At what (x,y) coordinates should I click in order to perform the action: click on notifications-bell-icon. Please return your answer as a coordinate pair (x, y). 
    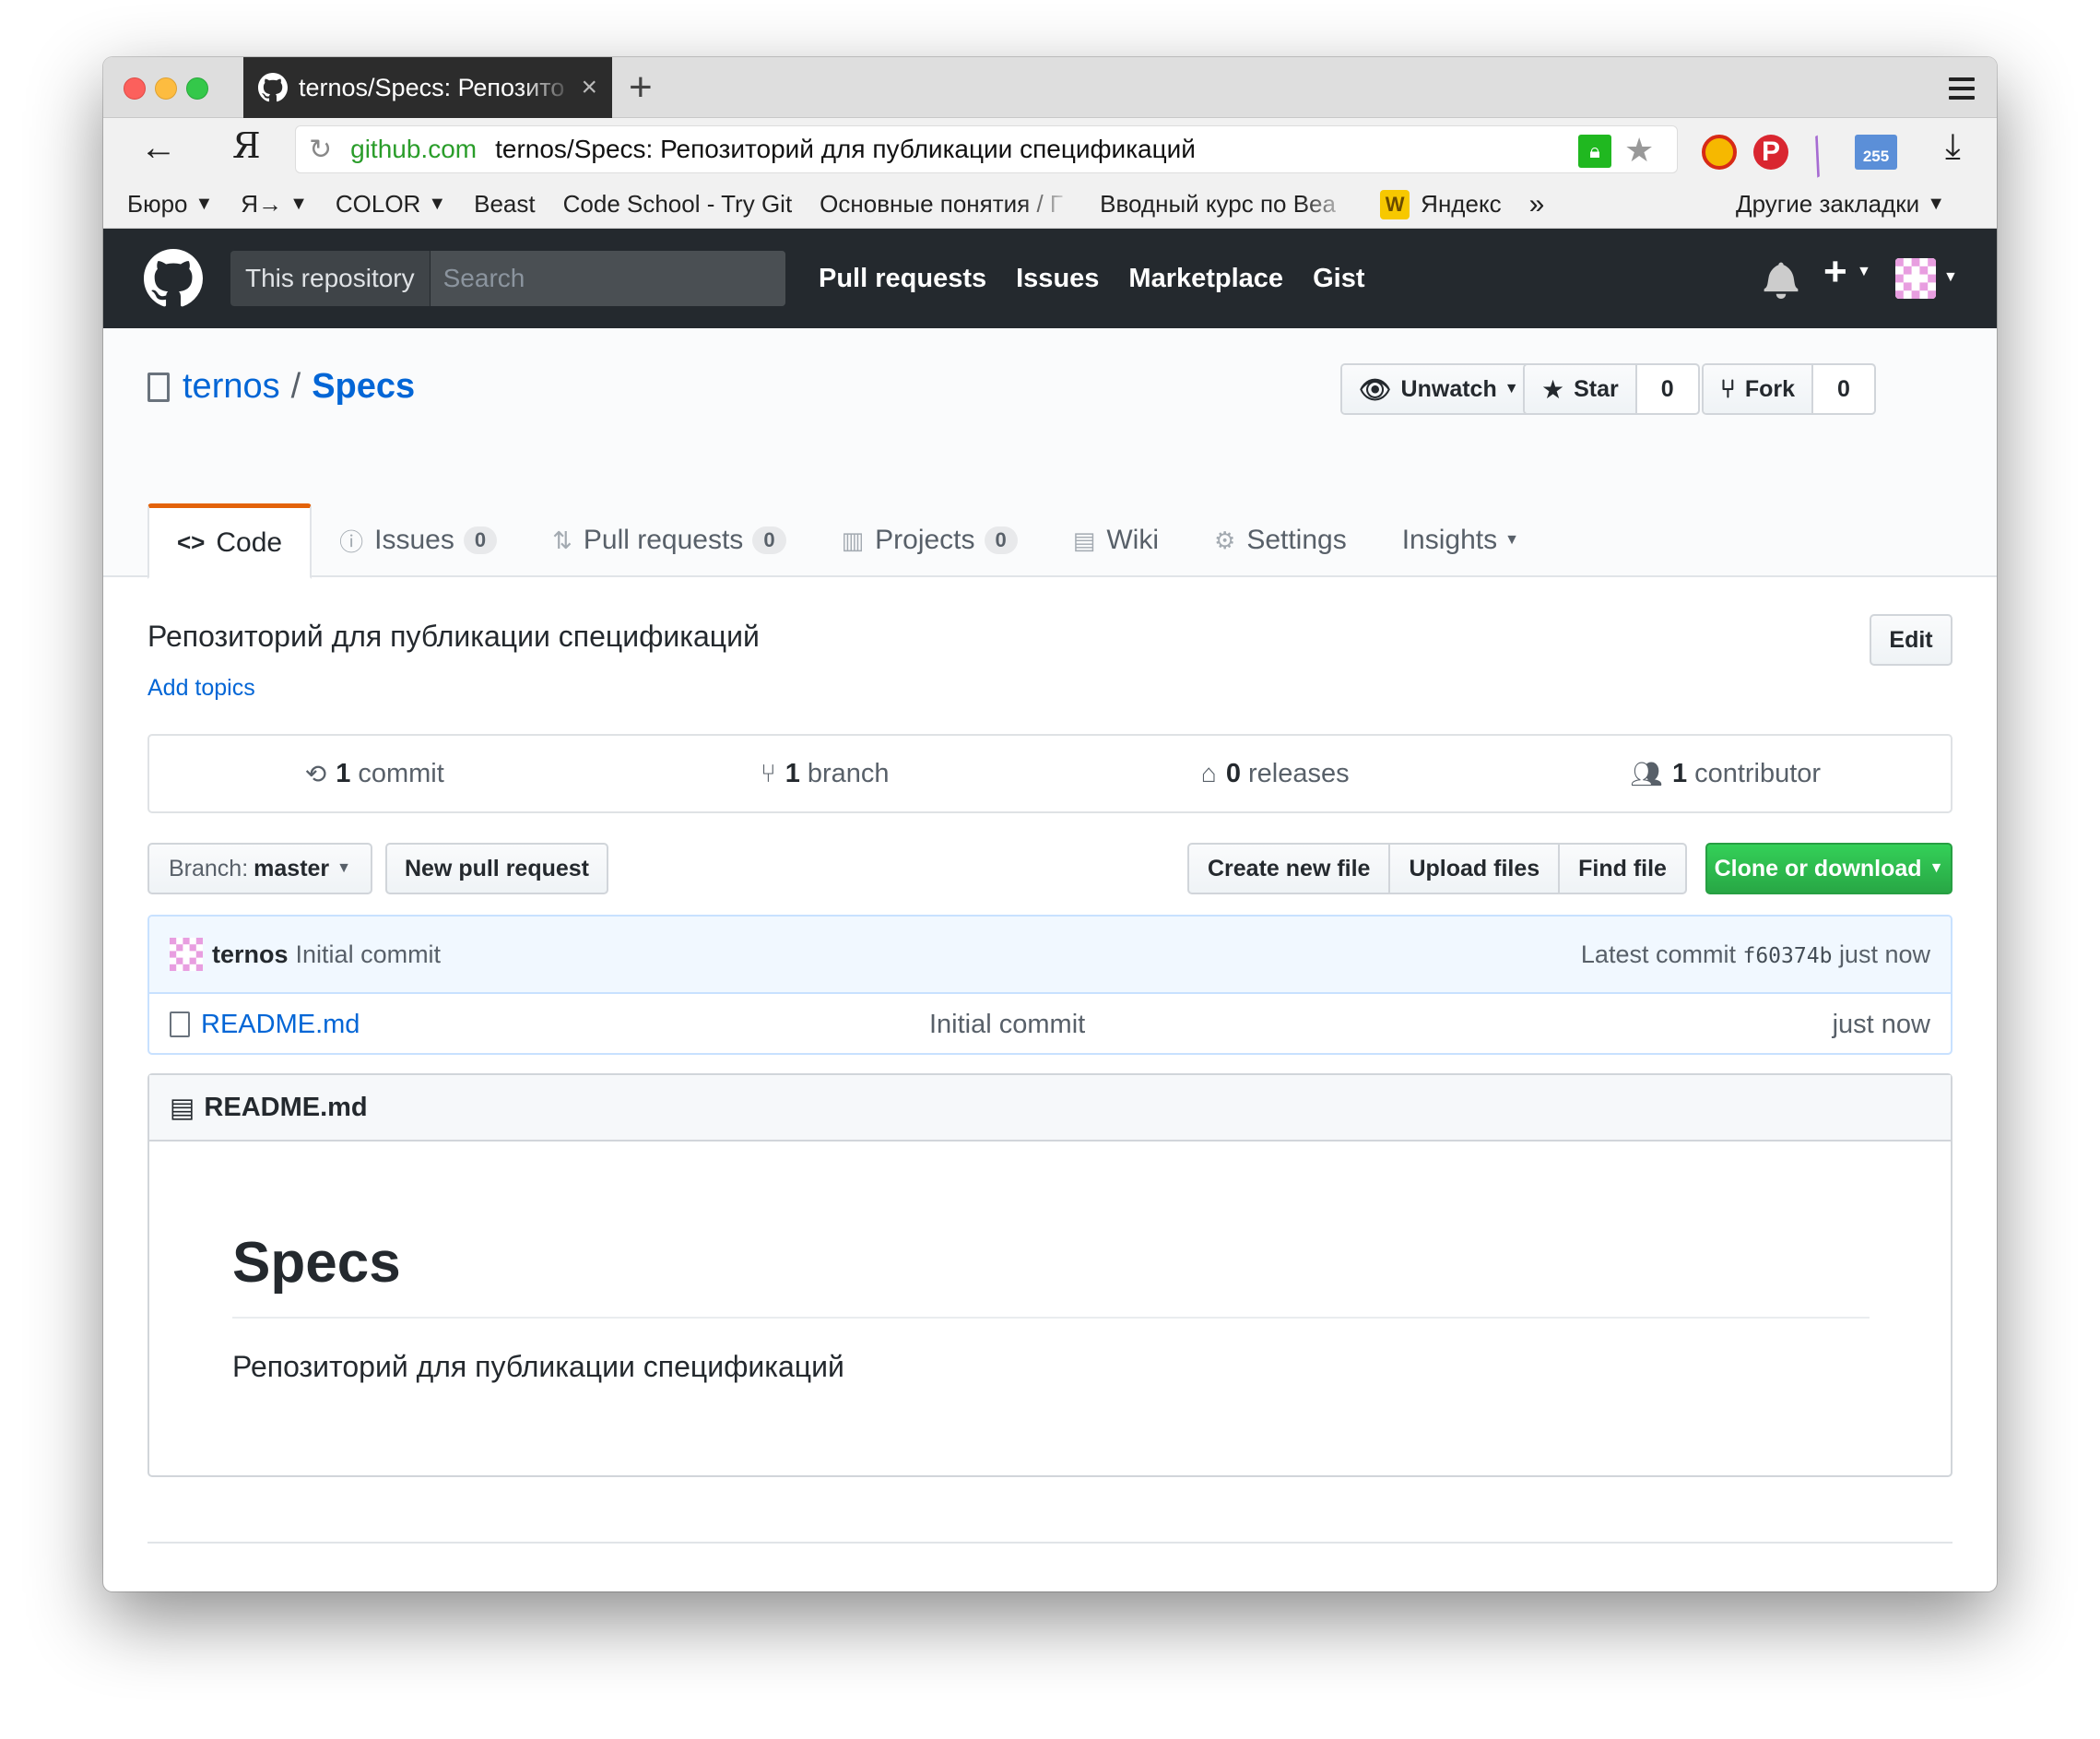
    Looking at the image, I should click on (1781, 279).